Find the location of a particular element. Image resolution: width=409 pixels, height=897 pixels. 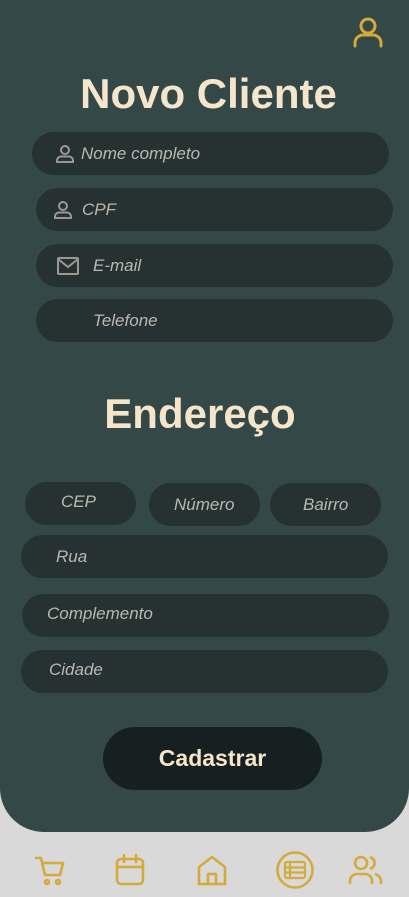

calendar-icon is located at coordinates (130, 869).